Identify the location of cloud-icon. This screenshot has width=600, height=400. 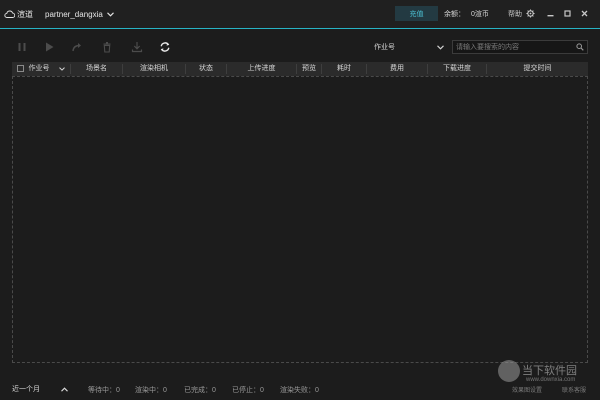
(9, 14).